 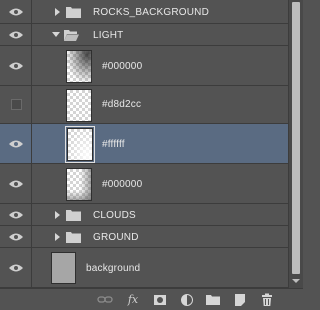 What do you see at coordinates (144, 268) in the screenshot?
I see `layer-row-background: background` at bounding box center [144, 268].